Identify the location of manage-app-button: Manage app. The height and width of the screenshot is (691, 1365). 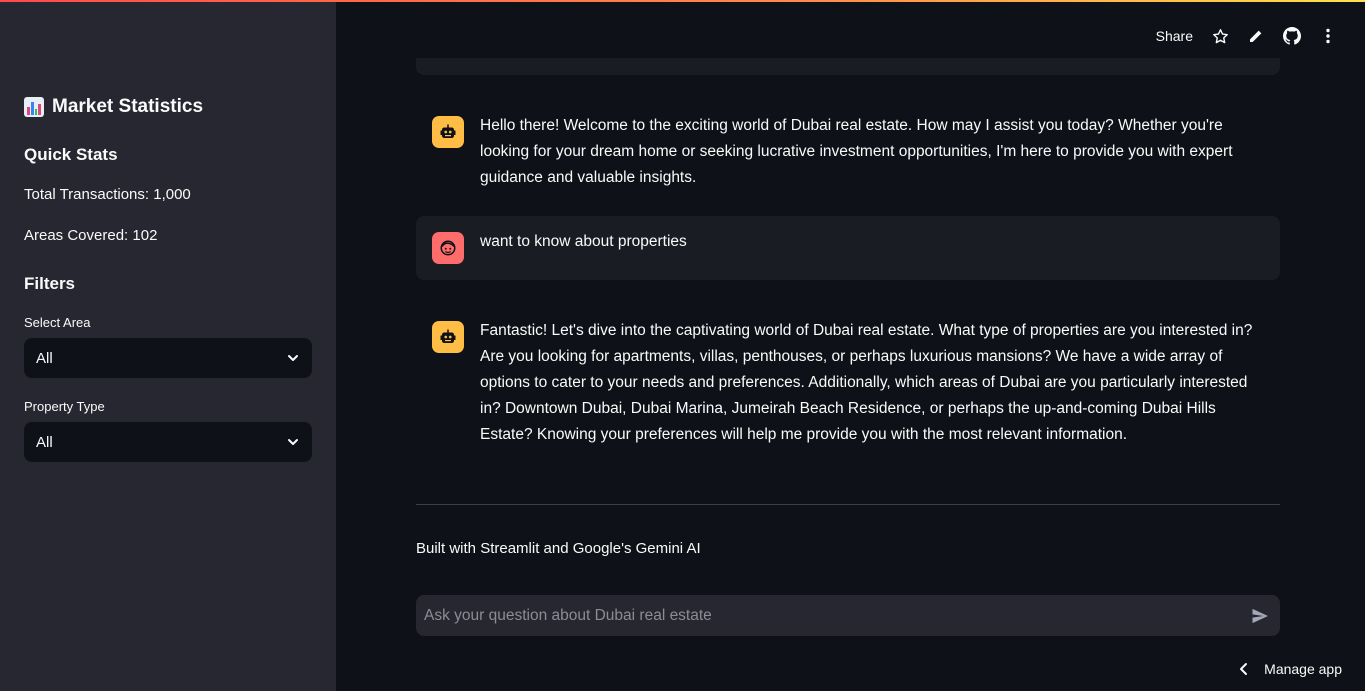
(1290, 669).